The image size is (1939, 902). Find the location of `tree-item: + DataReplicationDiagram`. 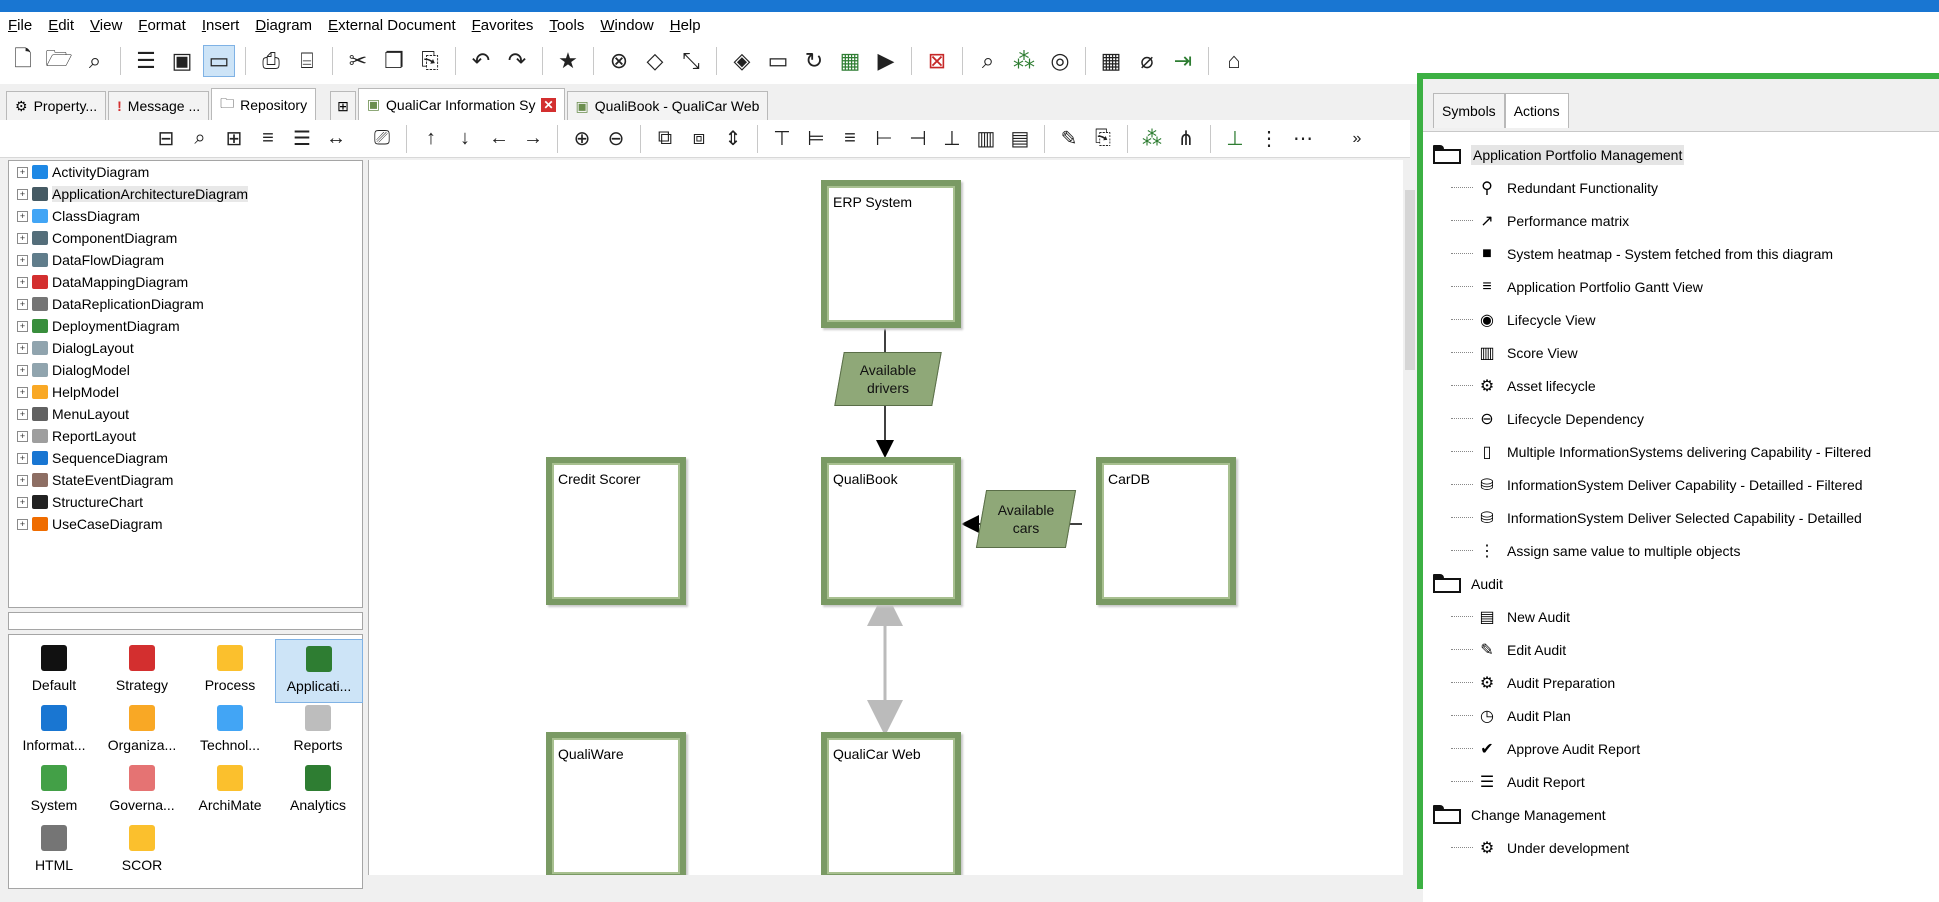

tree-item: + DataReplicationDiagram is located at coordinates (185, 304).